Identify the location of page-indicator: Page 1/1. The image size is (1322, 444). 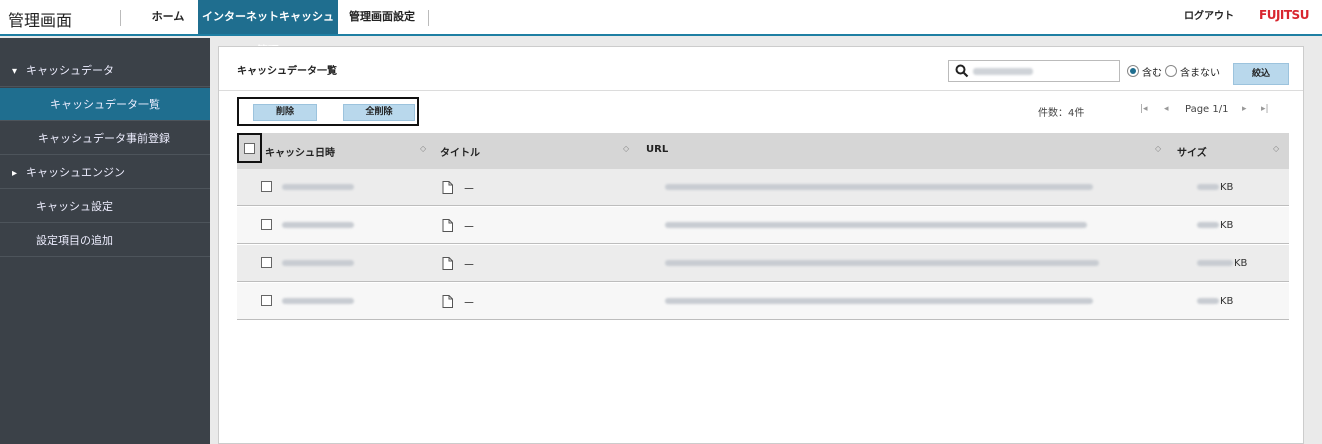
(1207, 109).